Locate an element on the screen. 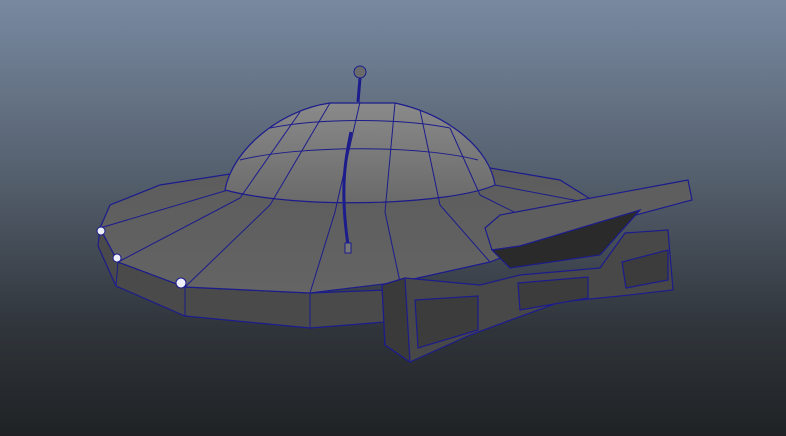 The height and width of the screenshot is (436, 786). dome is located at coordinates (360, 153).